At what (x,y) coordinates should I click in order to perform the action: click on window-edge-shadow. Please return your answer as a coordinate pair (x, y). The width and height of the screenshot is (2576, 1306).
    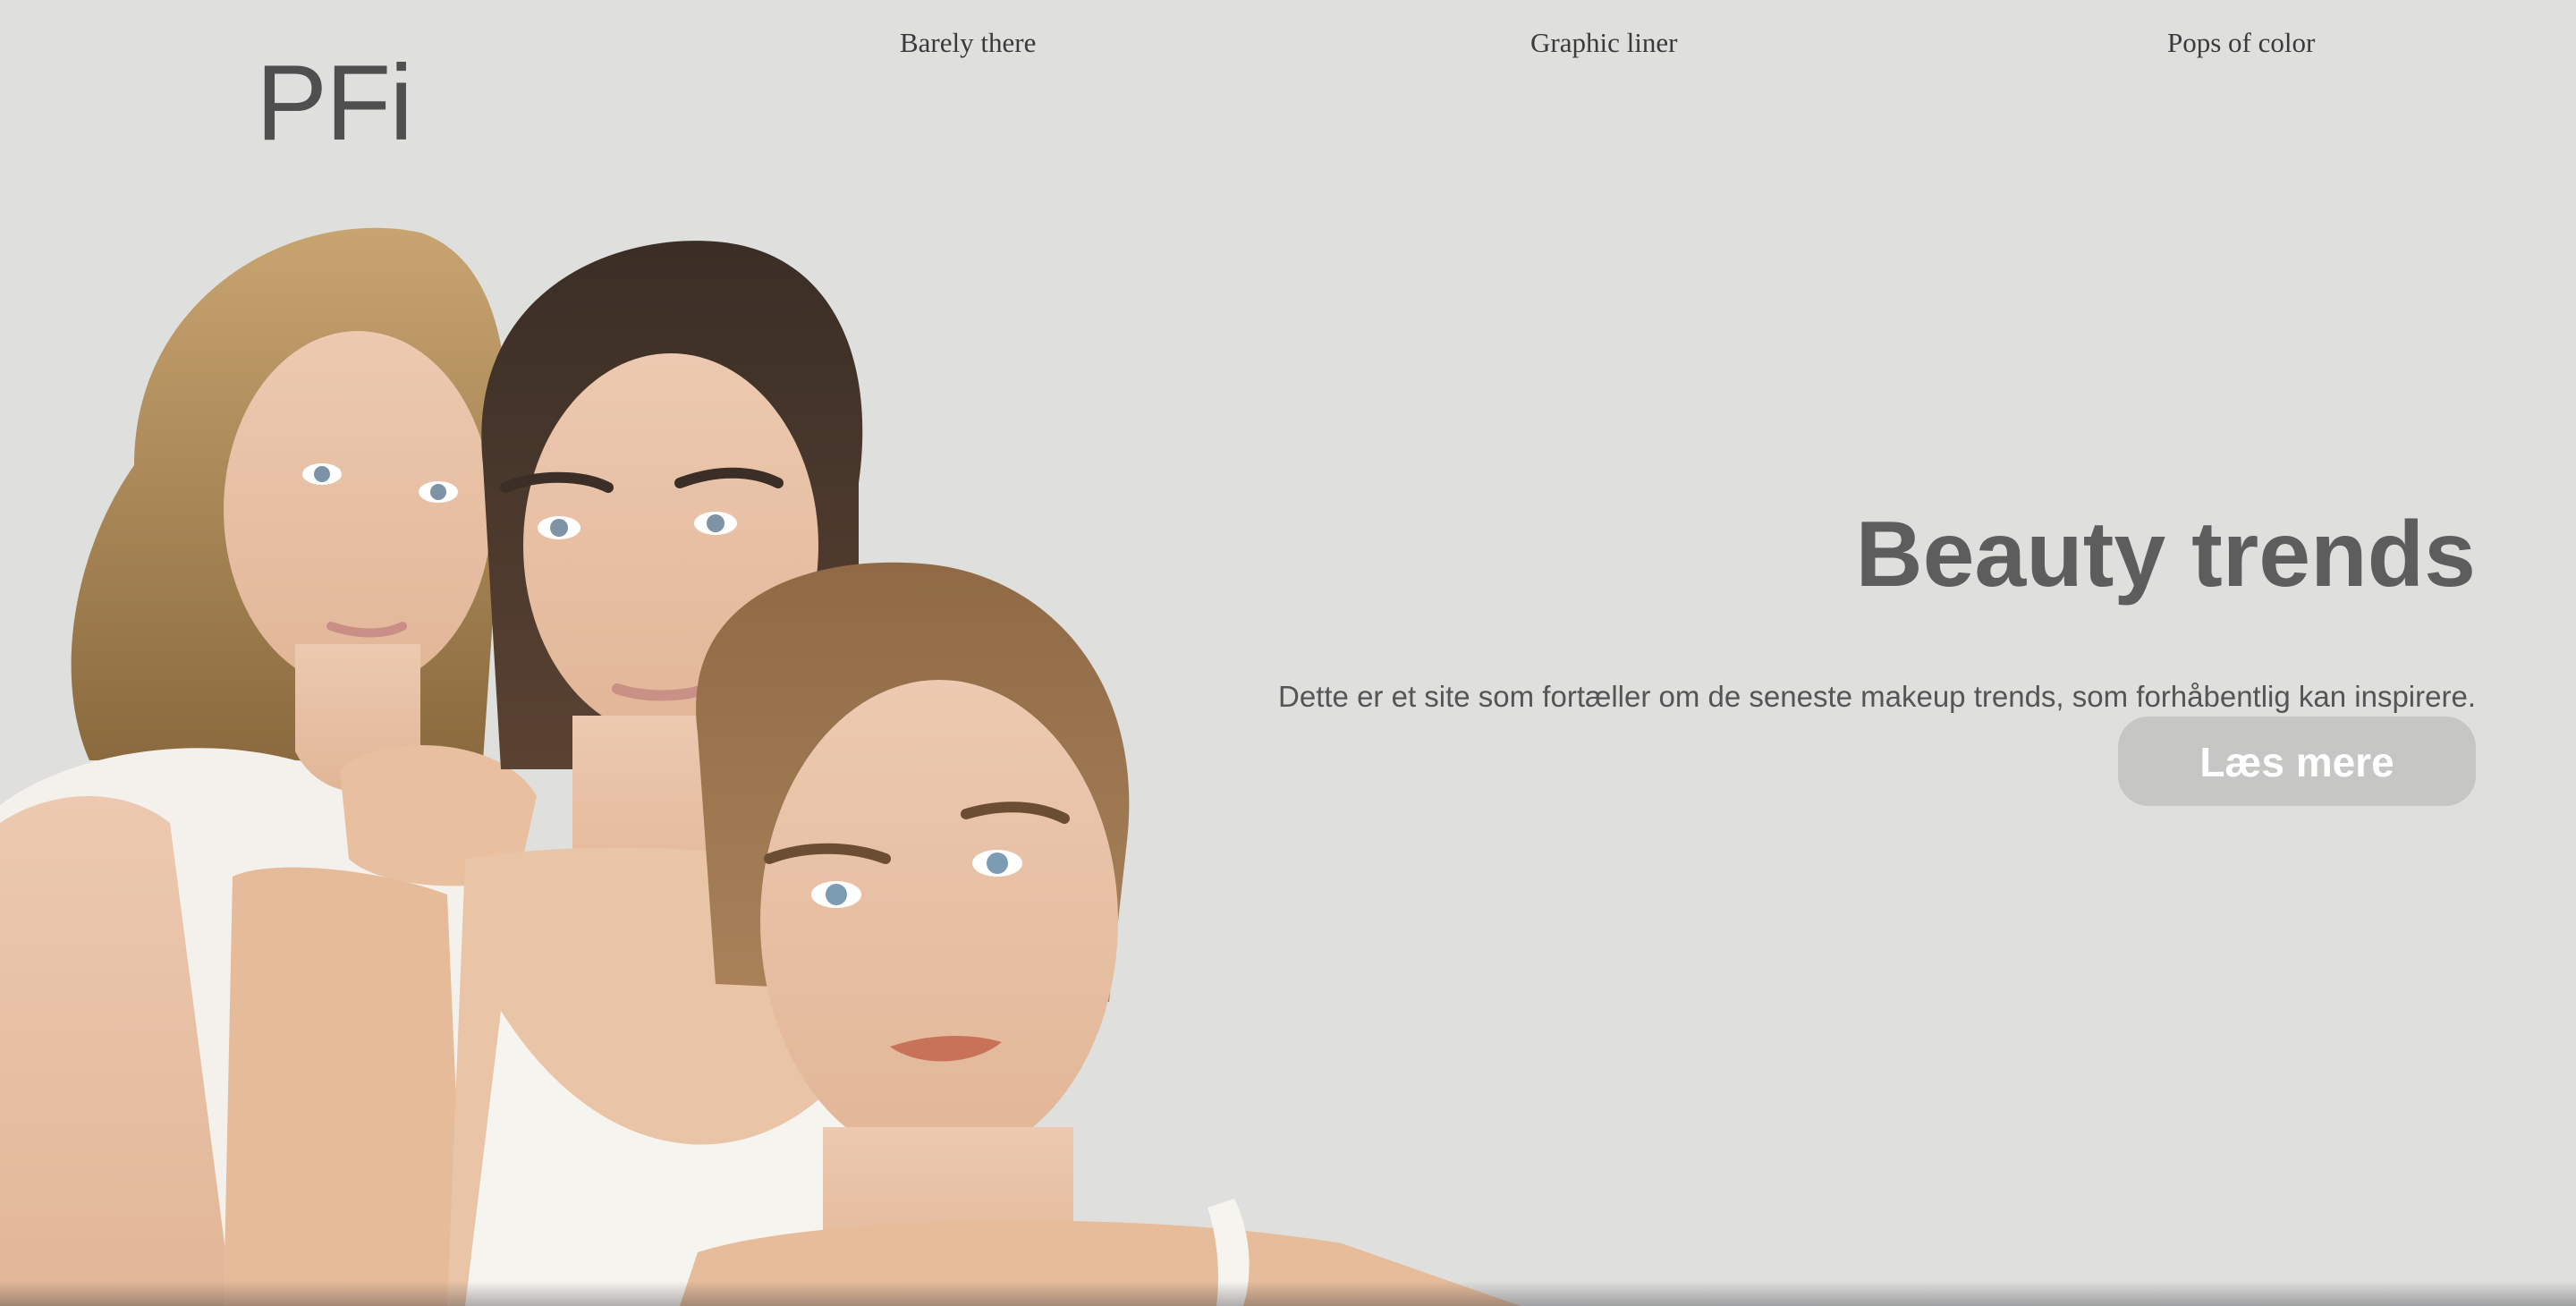
    Looking at the image, I should click on (1288, 1293).